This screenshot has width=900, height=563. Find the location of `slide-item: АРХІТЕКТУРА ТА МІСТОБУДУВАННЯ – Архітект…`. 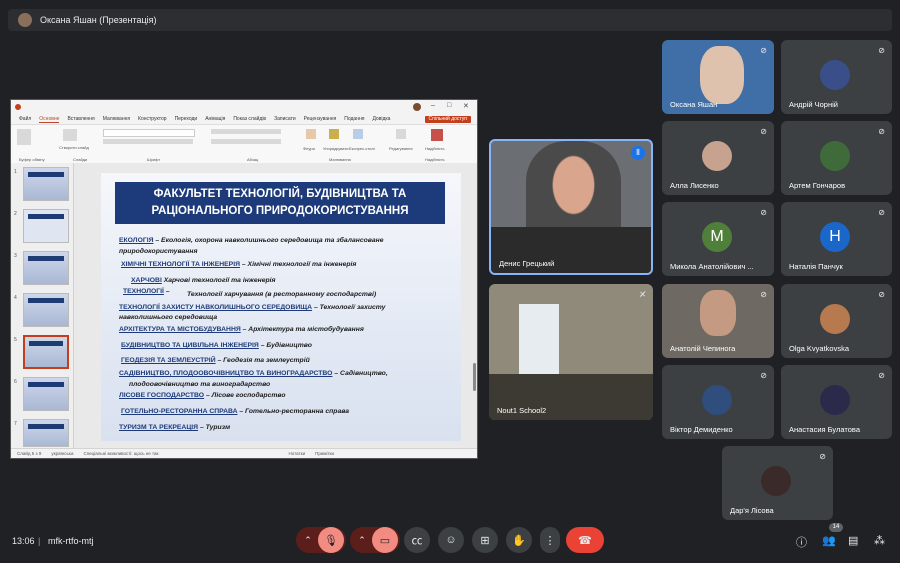

slide-item: АРХІТЕКТУРА ТА МІСТОБУДУВАННЯ – Архітект… is located at coordinates (241, 329).